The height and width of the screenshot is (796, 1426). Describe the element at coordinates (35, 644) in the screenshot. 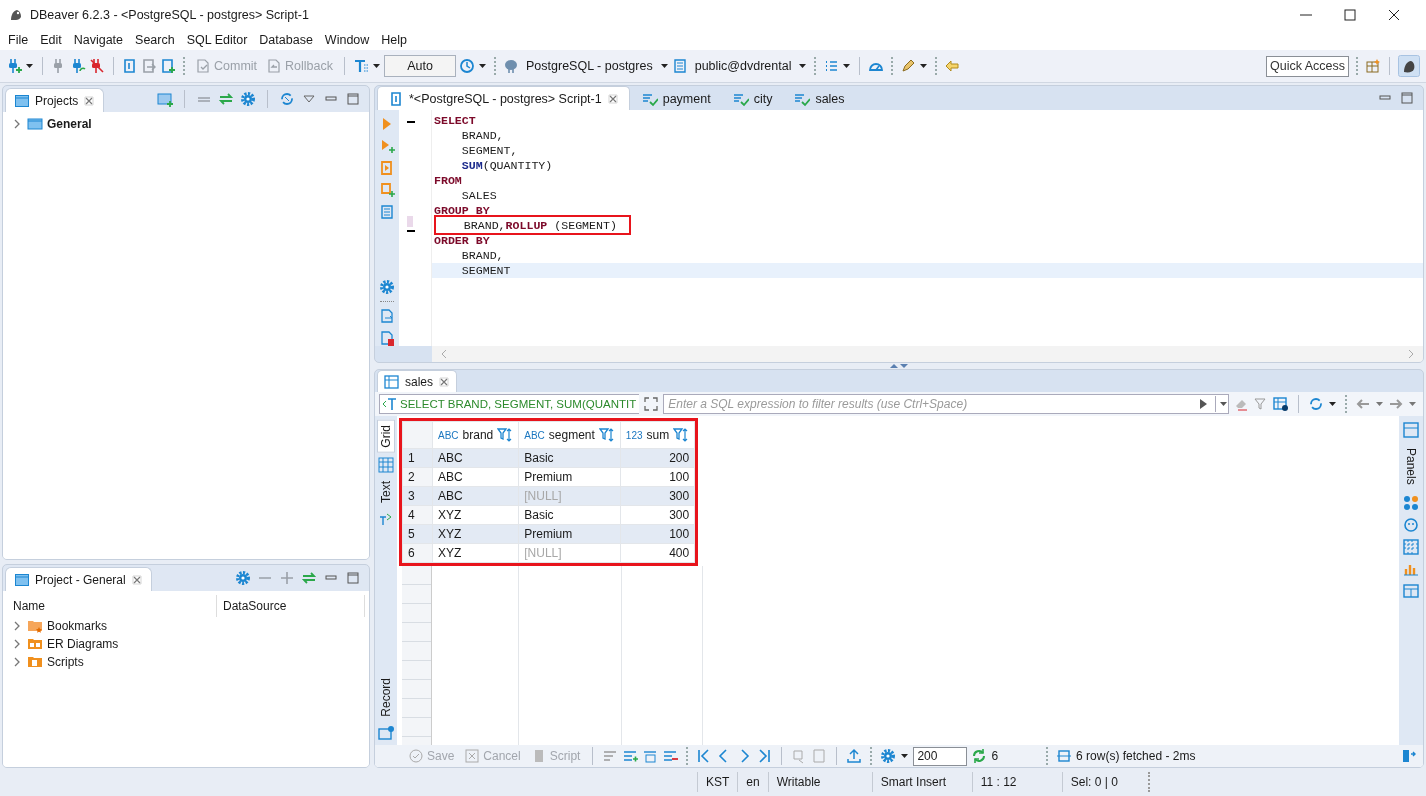

I see `diagram-folder-icon` at that location.